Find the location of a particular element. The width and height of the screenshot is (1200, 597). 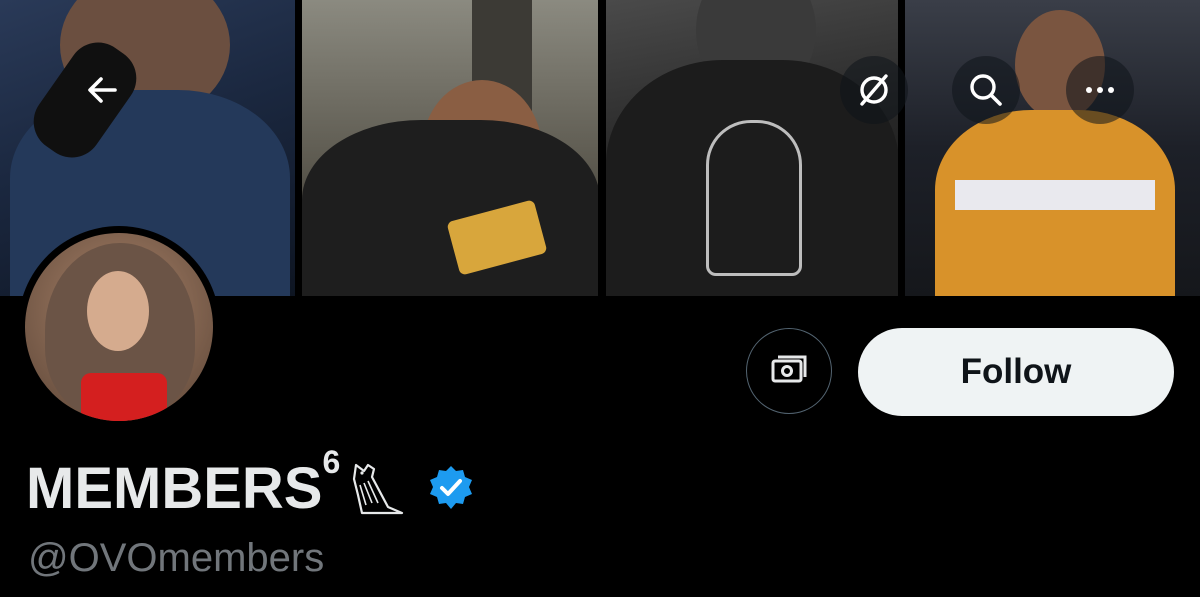

arrow-left-icon is located at coordinates (102, 90).